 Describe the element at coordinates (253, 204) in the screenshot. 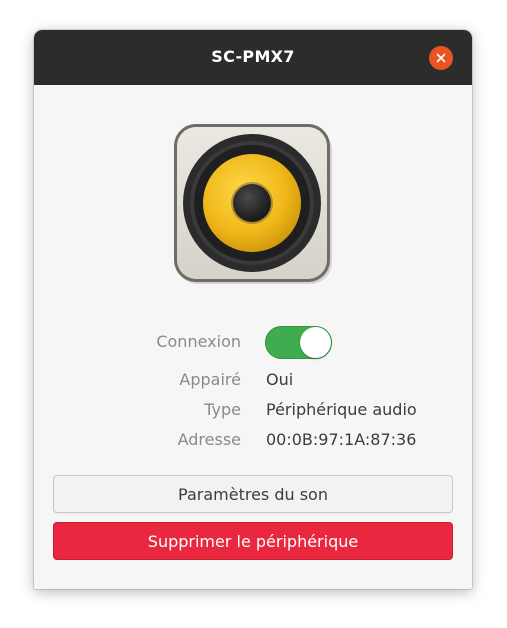

I see `speaker-icon` at that location.